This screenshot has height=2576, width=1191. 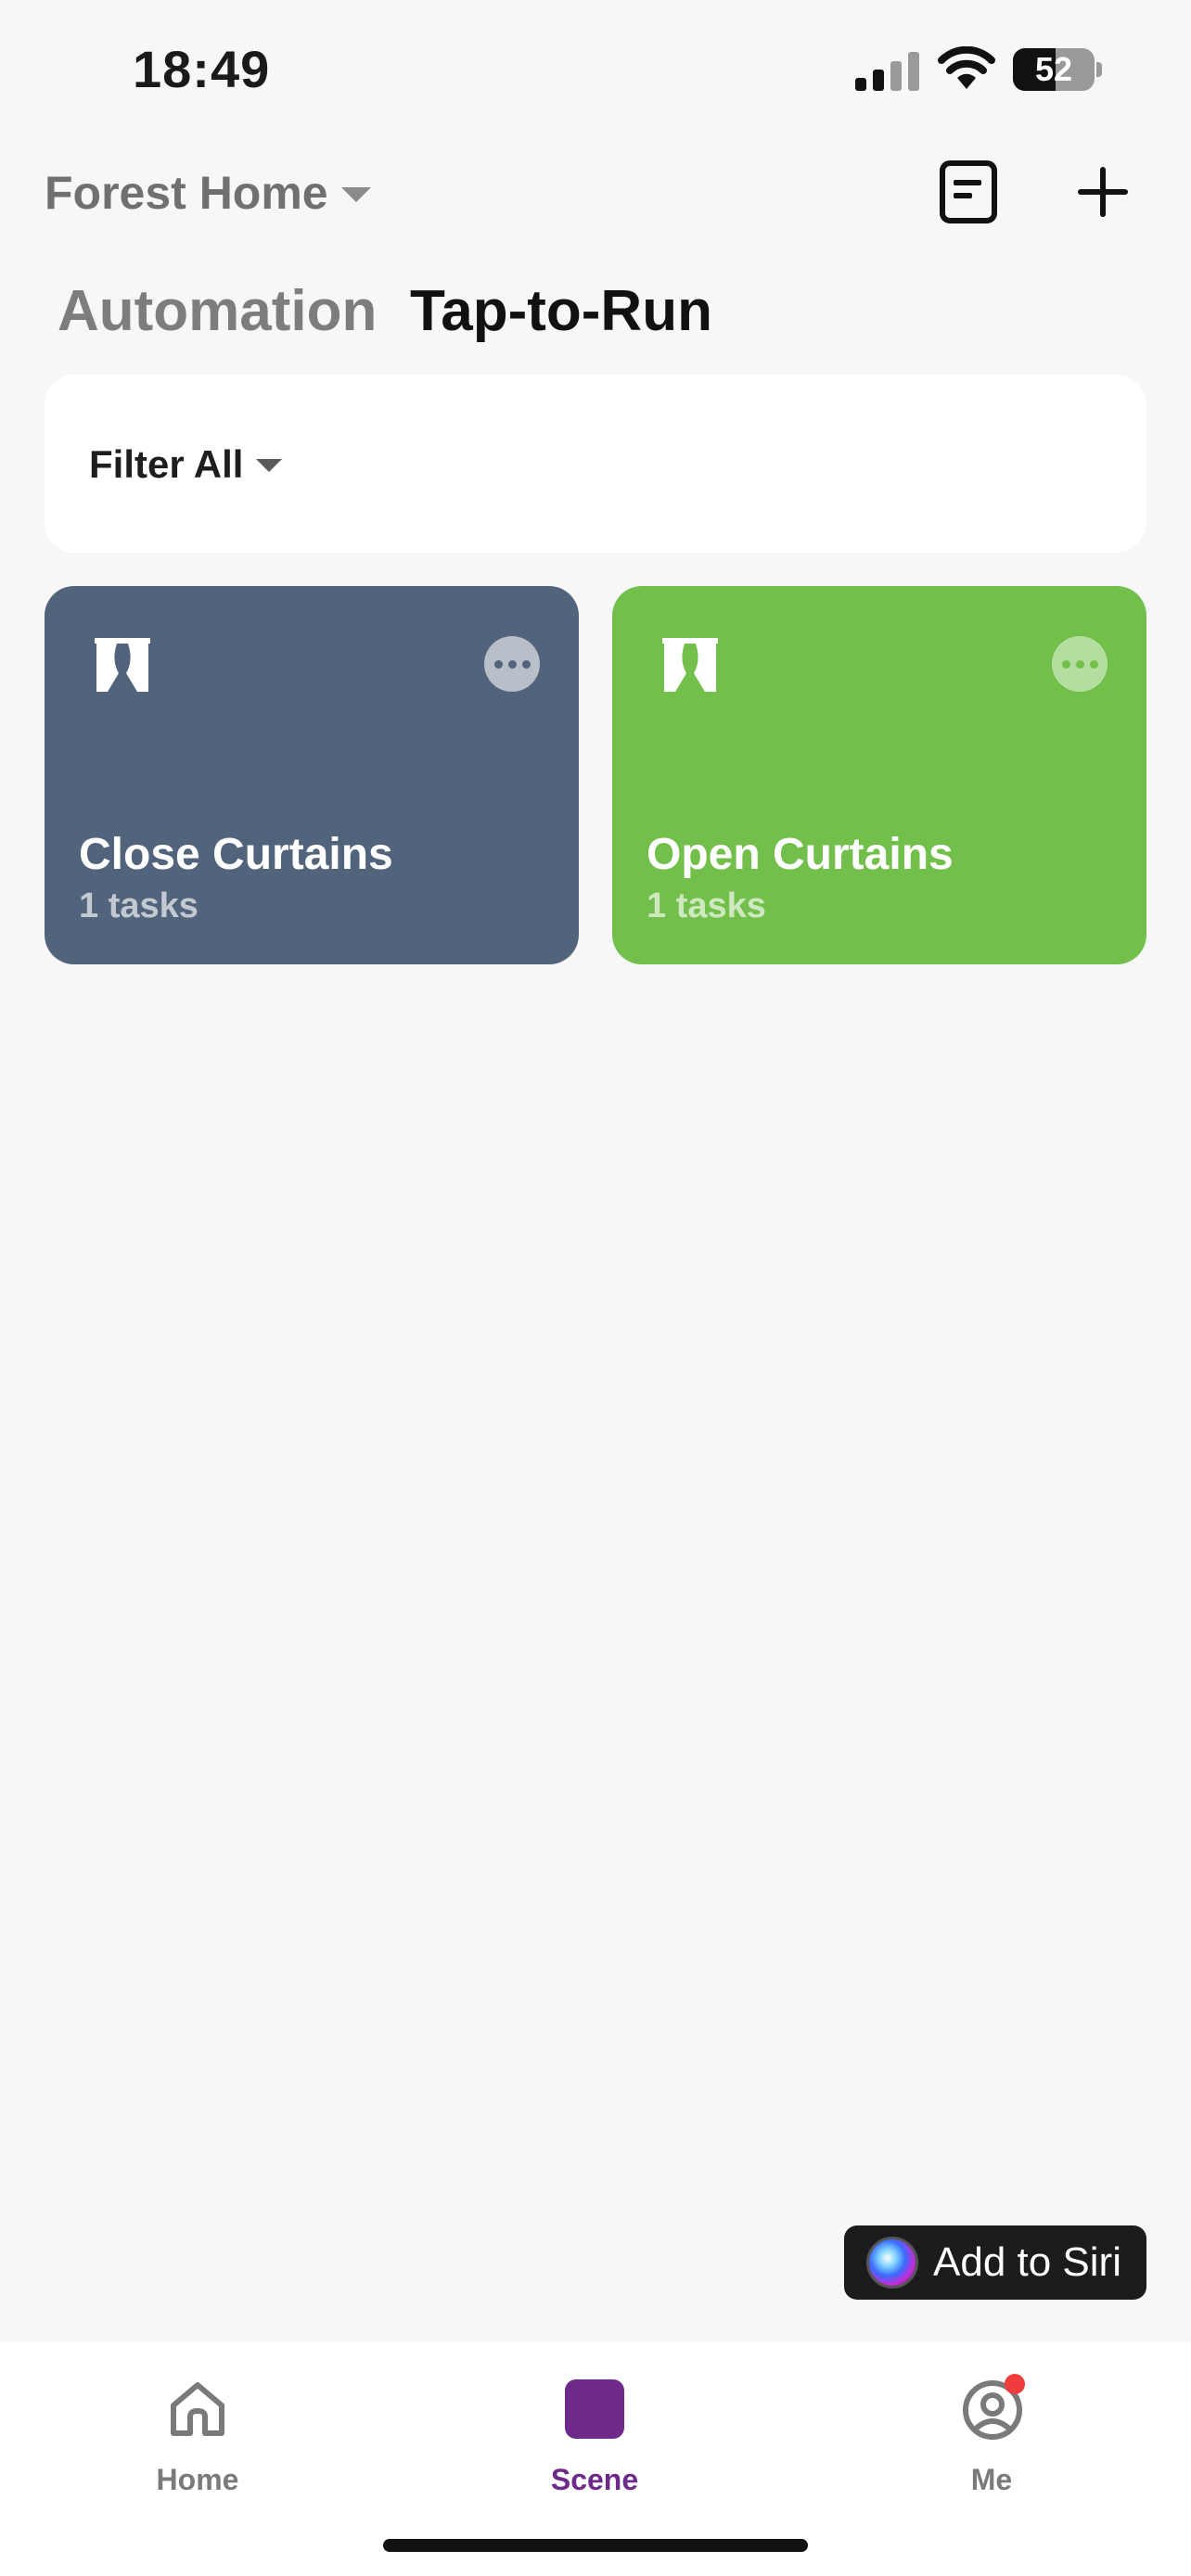 What do you see at coordinates (202, 69) in the screenshot?
I see `status-time: 18:49` at bounding box center [202, 69].